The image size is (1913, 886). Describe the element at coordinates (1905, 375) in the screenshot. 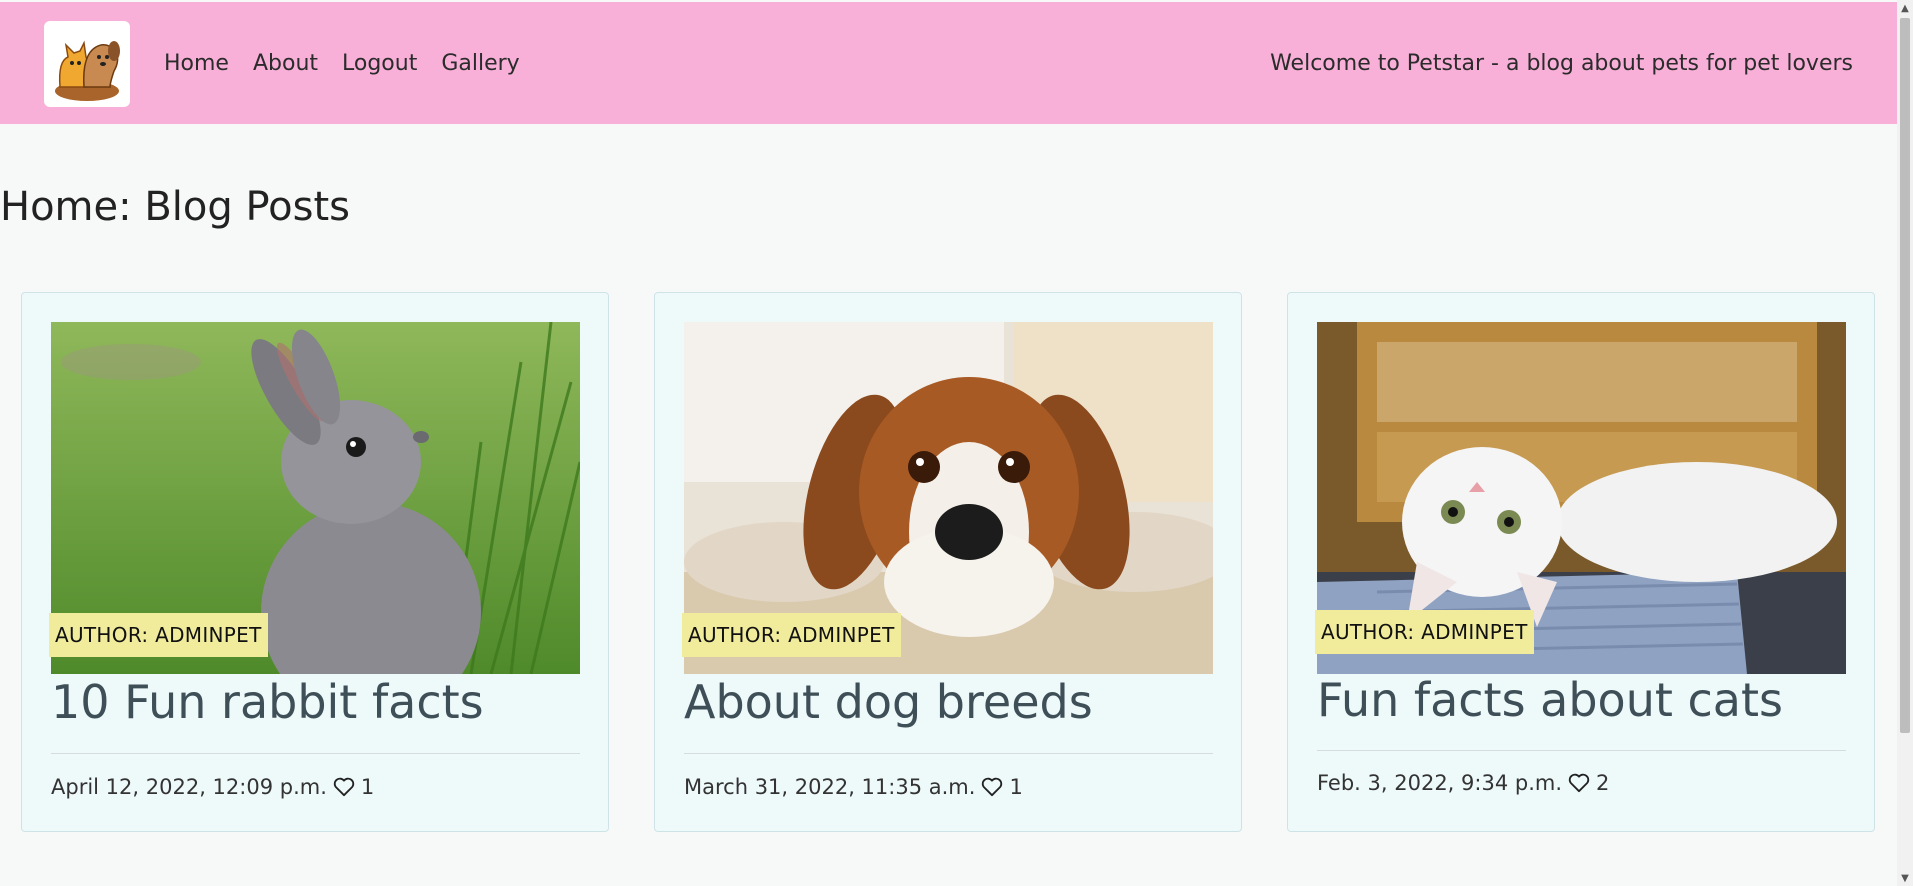

I see `scroll-thumb` at that location.